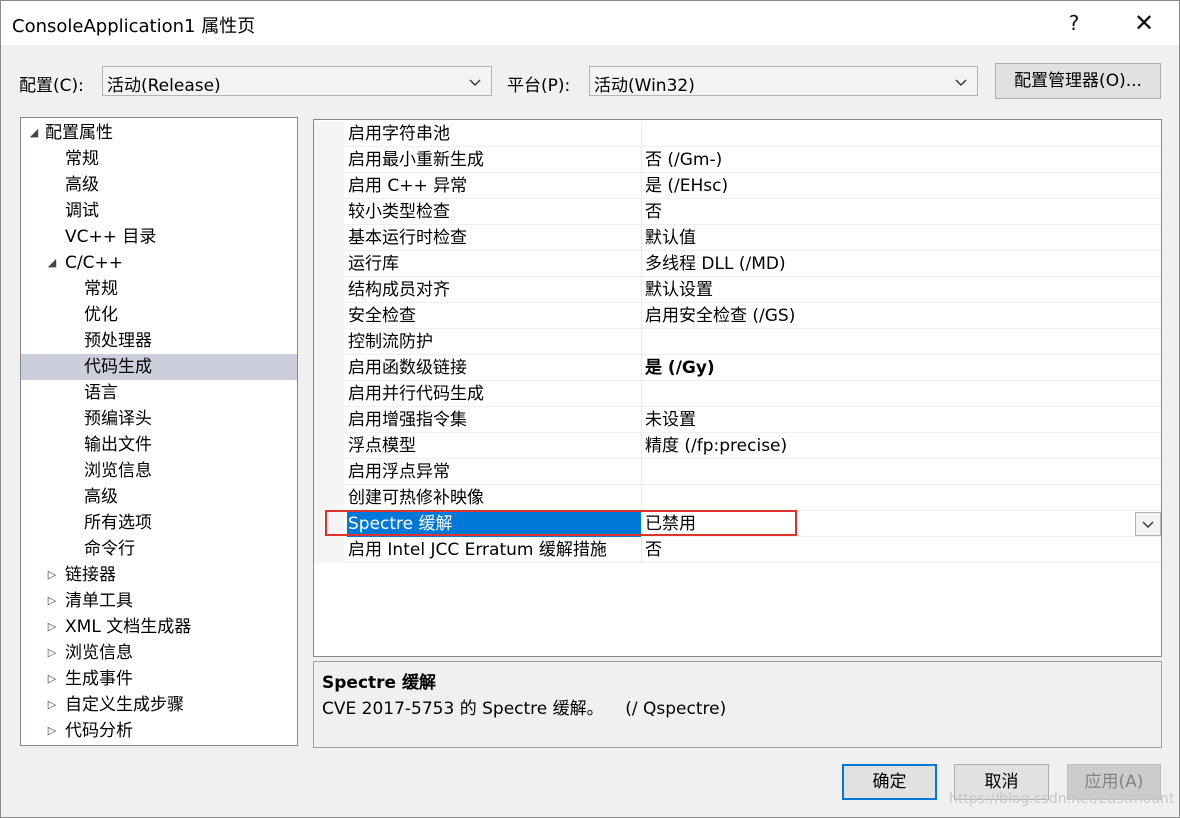 Image resolution: width=1180 pixels, height=818 pixels. Describe the element at coordinates (159, 471) in the screenshot. I see `tree-item: 浏览信息` at that location.